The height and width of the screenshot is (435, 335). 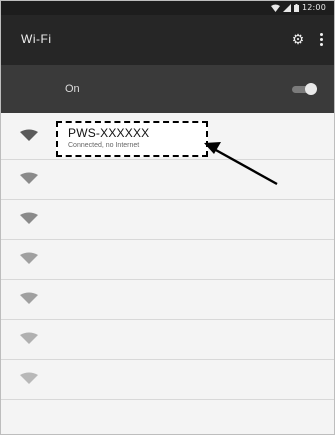 I want to click on network-ssid: PWS-XXXXXX, so click(x=109, y=133).